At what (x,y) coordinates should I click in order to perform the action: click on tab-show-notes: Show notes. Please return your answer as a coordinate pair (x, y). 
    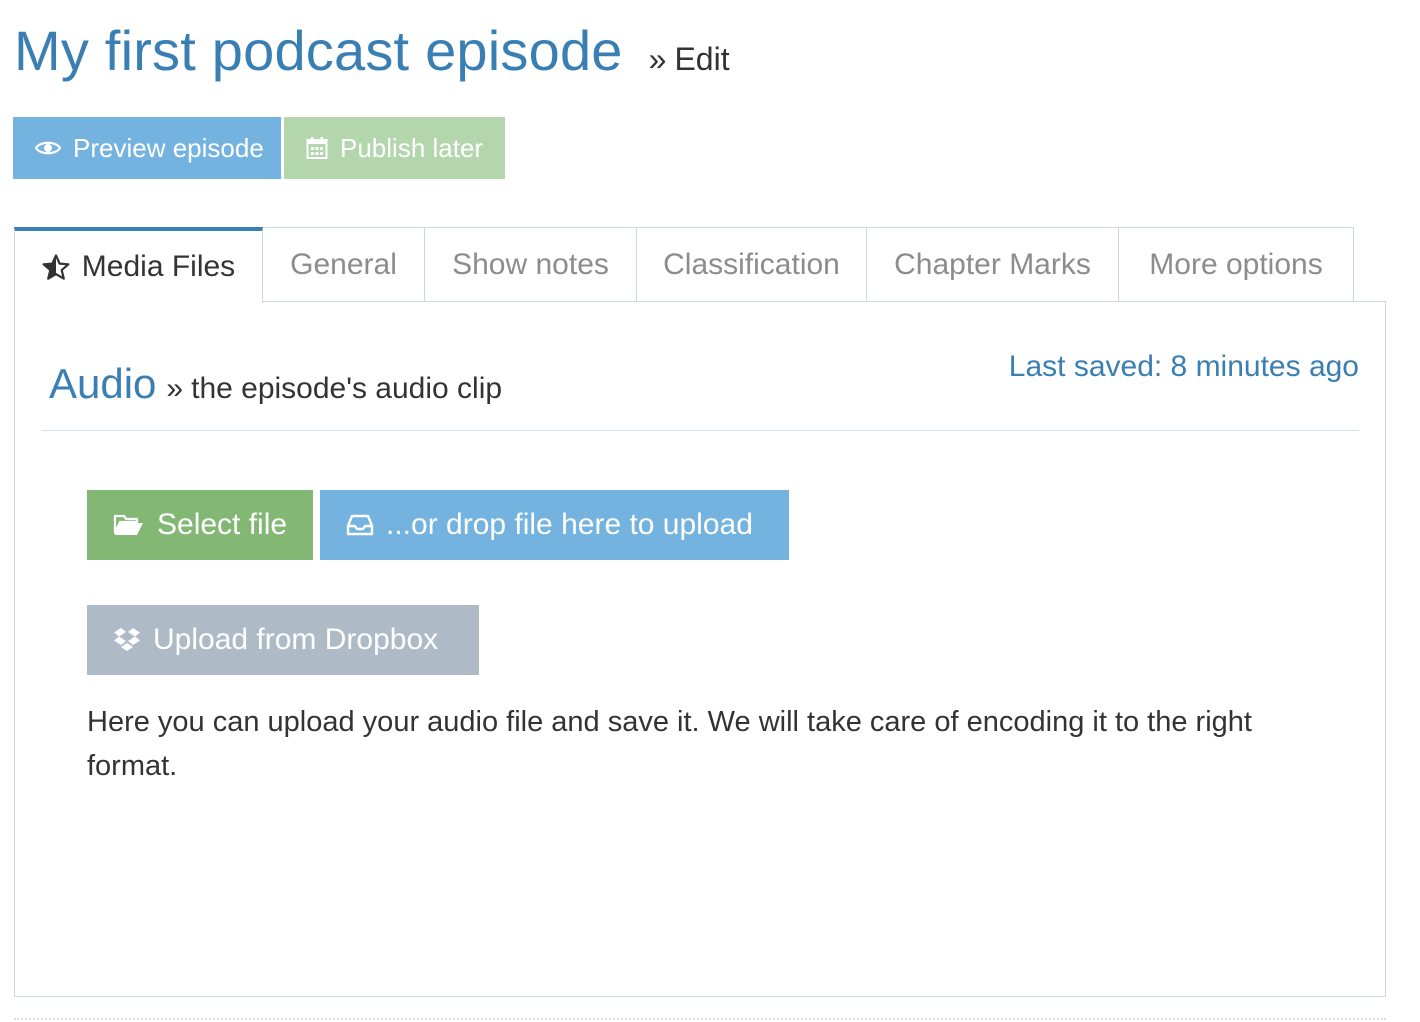
    Looking at the image, I should click on (531, 264).